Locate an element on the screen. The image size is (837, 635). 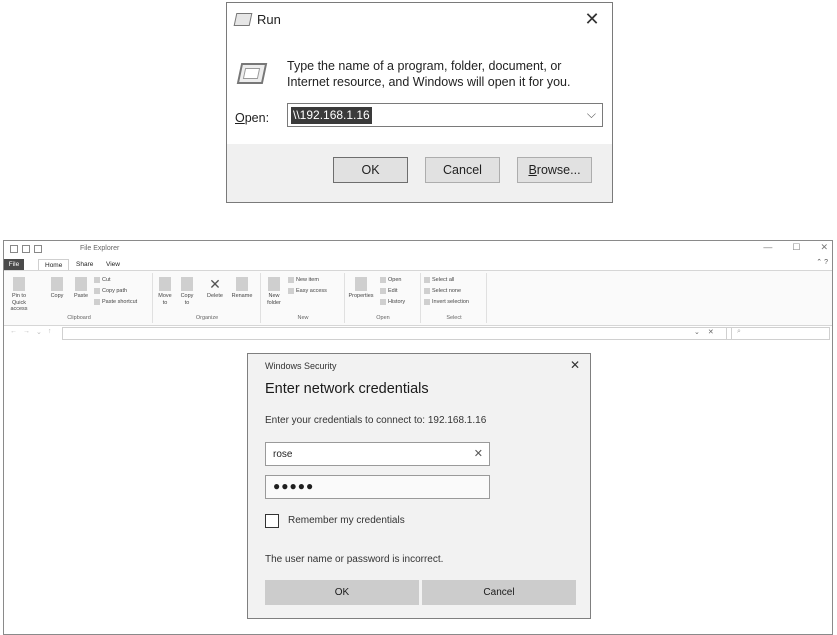
copy-button: Copy is located at coordinates (57, 288).